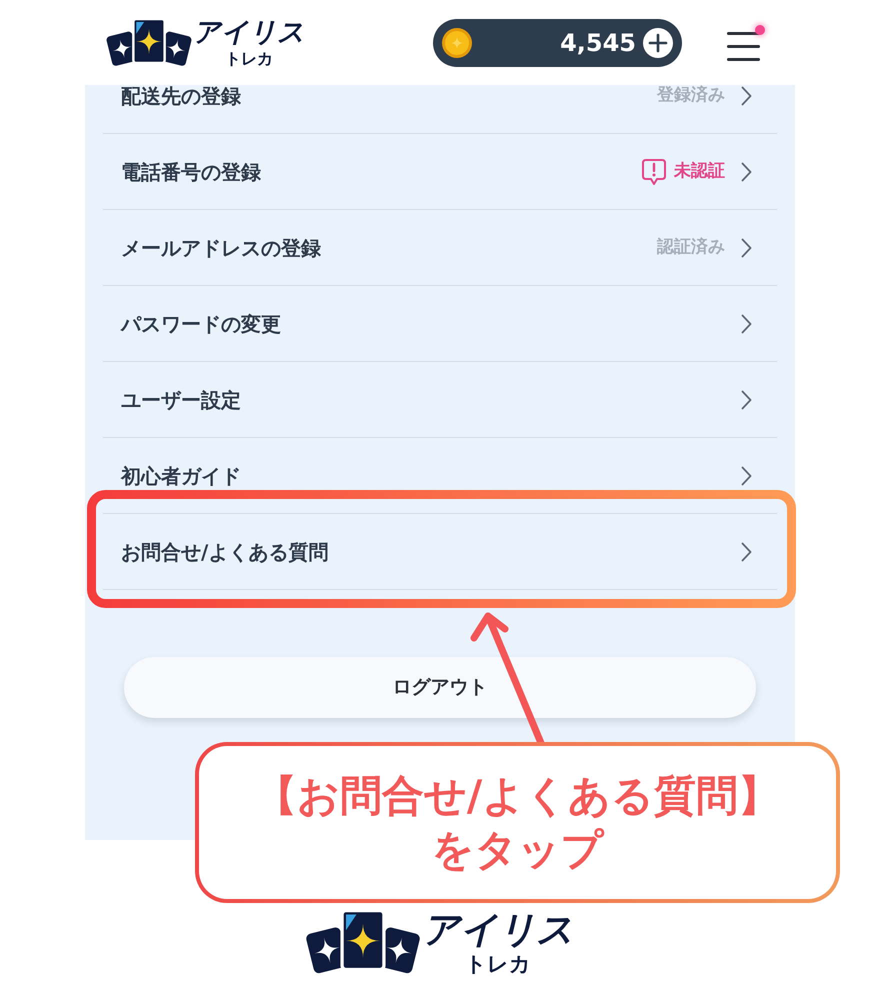 The image size is (880, 1000). What do you see at coordinates (440, 109) in the screenshot?
I see `menu-item: 配送先の登録 登録済み` at bounding box center [440, 109].